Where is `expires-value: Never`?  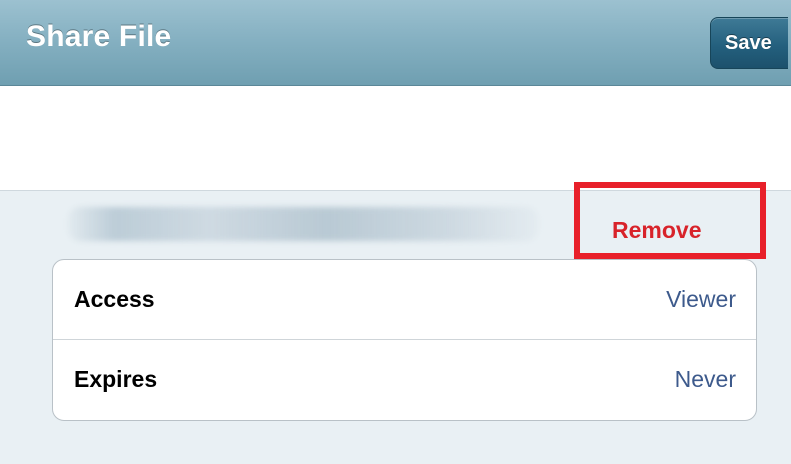
expires-value: Never is located at coordinates (705, 379).